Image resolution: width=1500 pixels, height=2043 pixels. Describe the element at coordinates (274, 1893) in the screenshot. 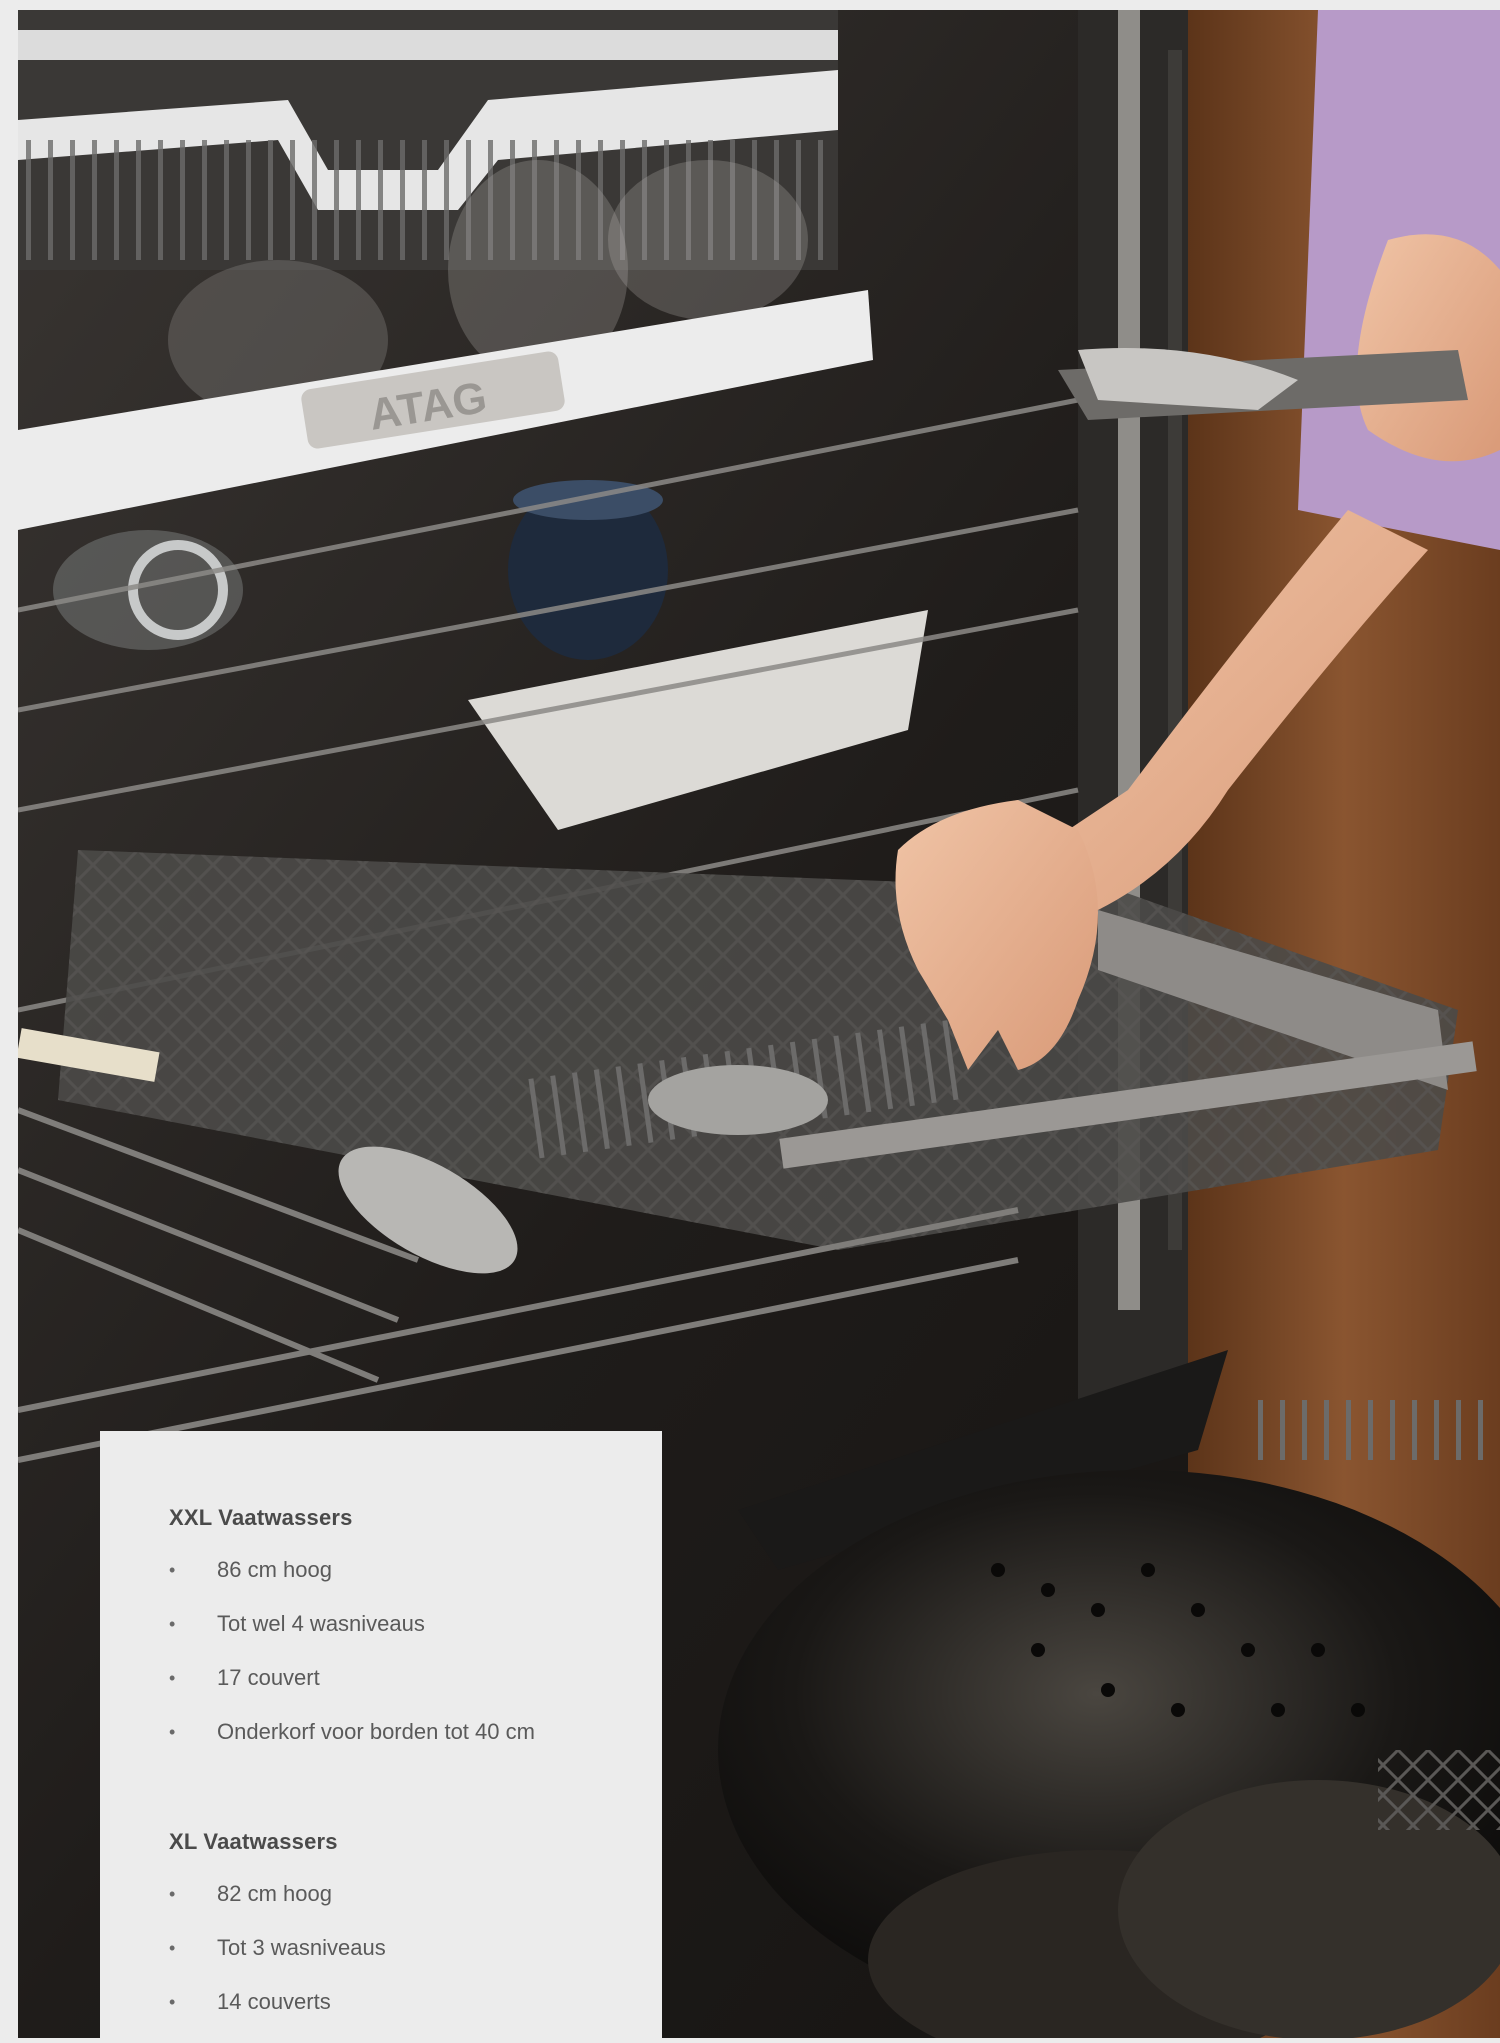

I see `feature-text: 82 cm hoog` at that location.